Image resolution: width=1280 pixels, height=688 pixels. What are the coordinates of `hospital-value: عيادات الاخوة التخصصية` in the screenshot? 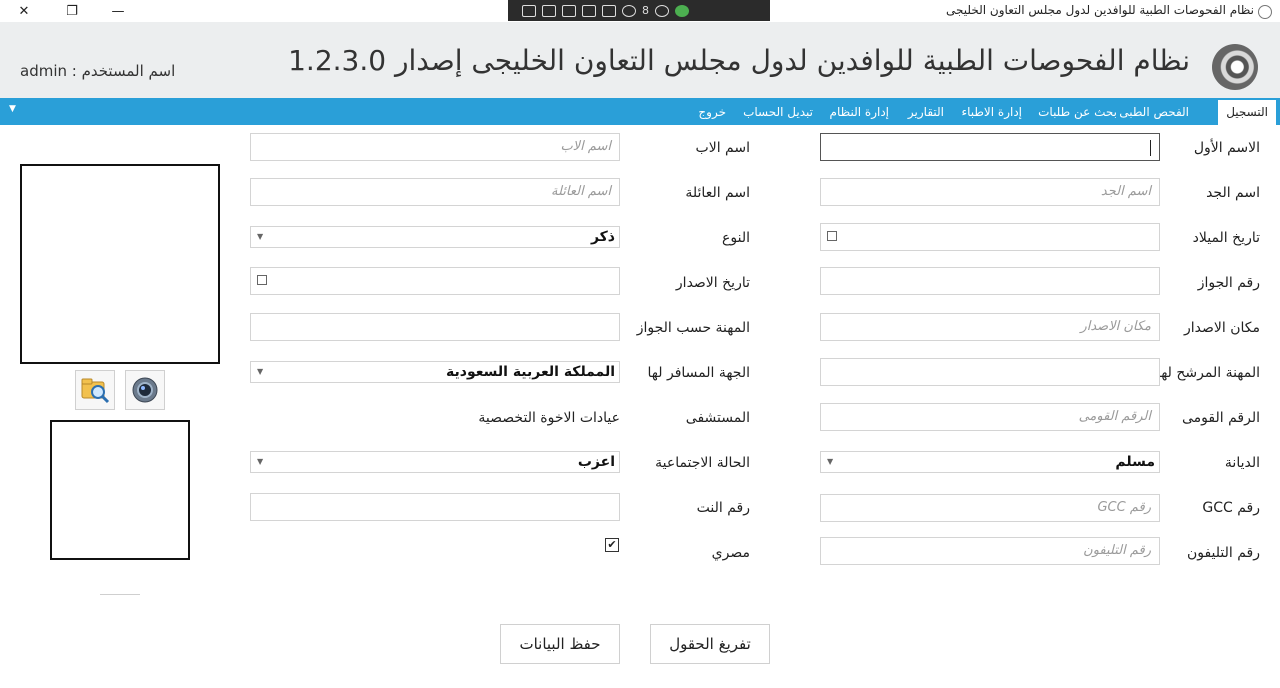 It's located at (549, 418).